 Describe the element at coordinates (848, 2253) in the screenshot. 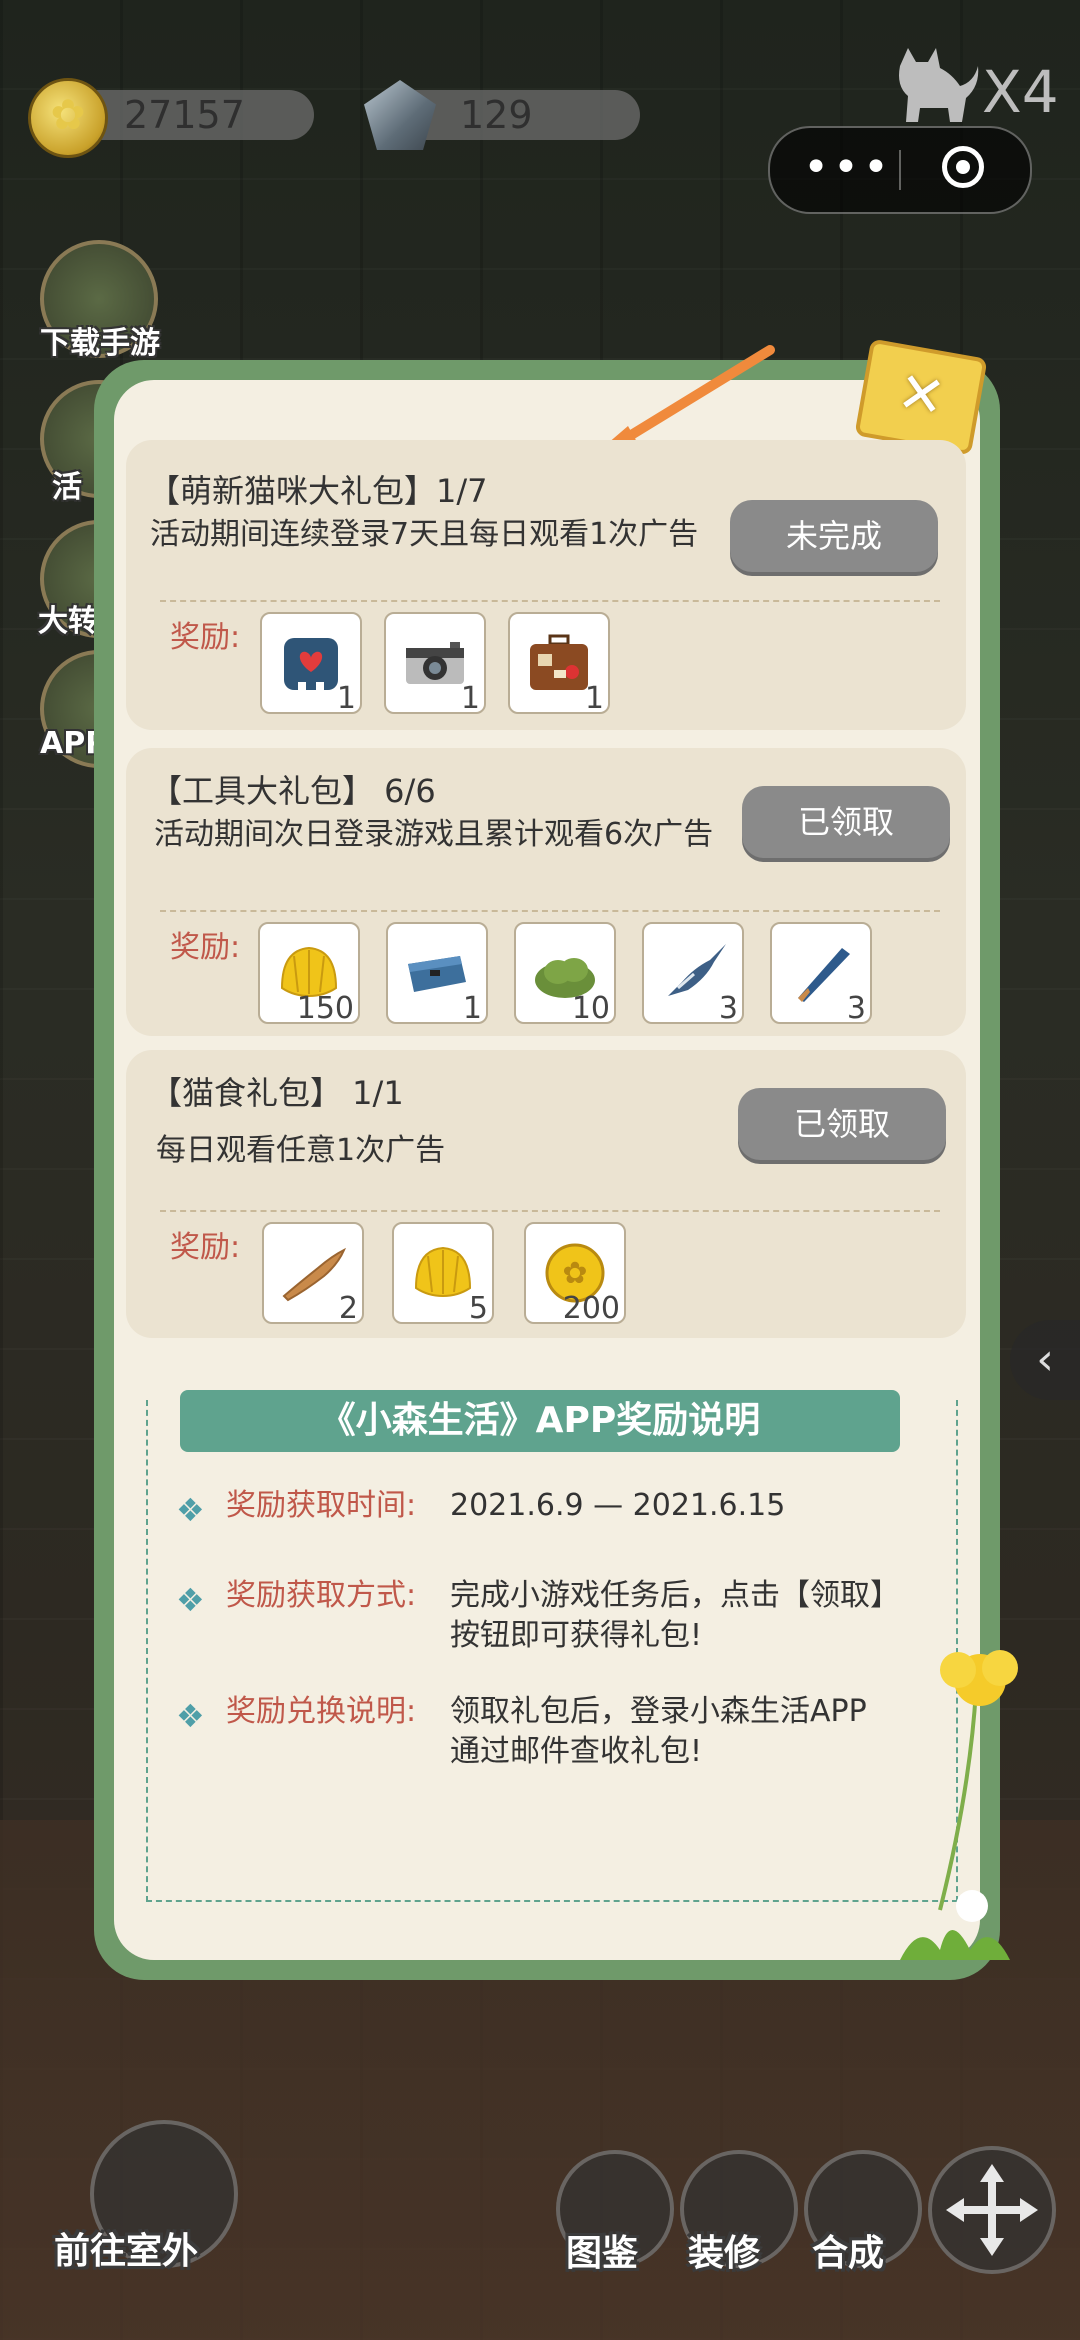

I see `combine-label: 合成` at that location.